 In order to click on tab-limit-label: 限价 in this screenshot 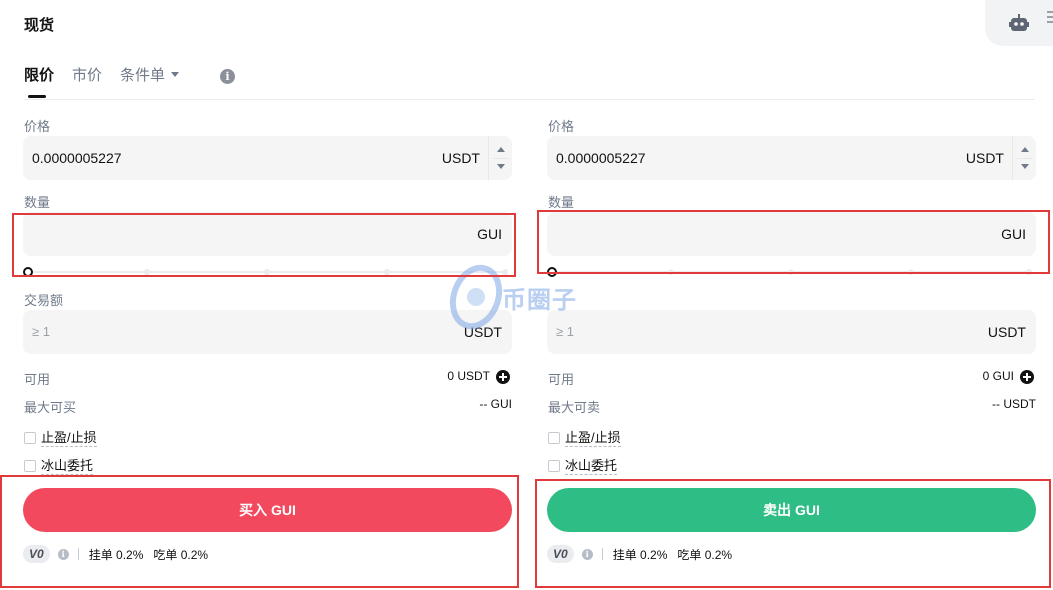, I will do `click(39, 75)`.